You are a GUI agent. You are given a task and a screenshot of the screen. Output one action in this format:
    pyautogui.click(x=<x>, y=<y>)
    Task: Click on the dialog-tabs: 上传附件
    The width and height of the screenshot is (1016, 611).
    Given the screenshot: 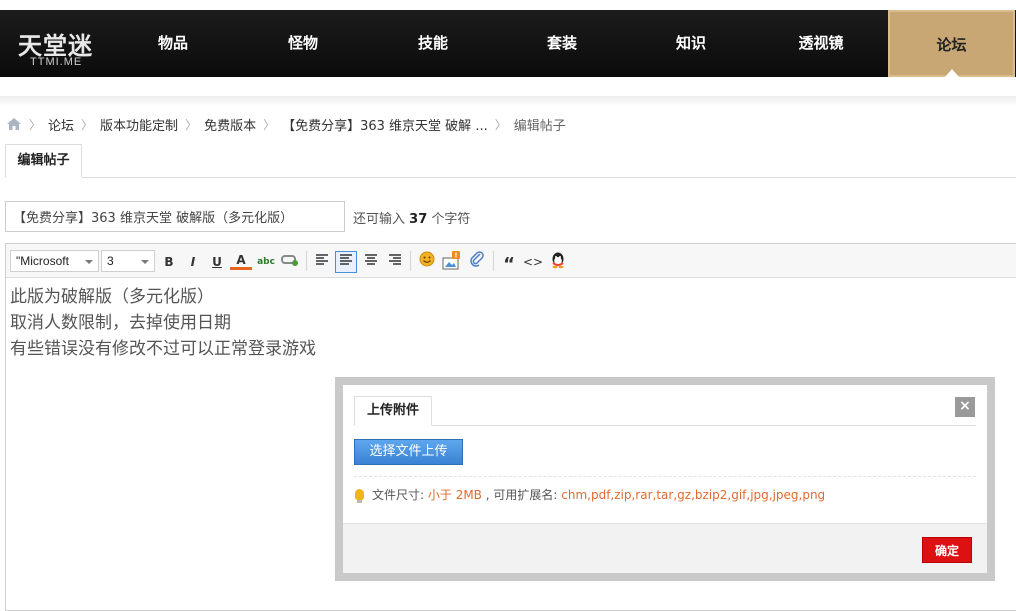 What is the action you would take?
    pyautogui.click(x=665, y=411)
    